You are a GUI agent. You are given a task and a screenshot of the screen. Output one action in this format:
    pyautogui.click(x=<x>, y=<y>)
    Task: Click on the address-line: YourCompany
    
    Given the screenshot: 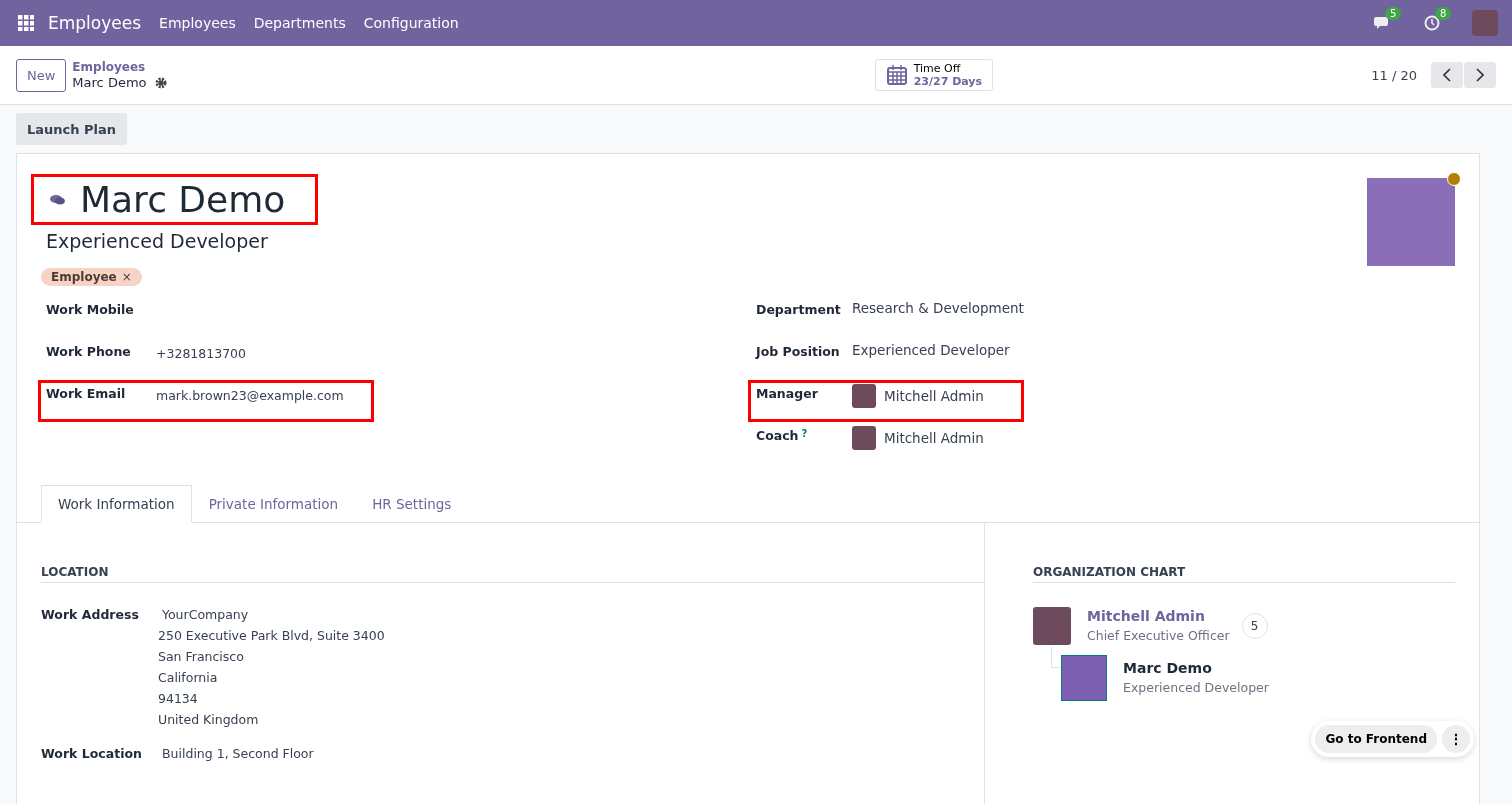 What is the action you would take?
    pyautogui.click(x=205, y=615)
    